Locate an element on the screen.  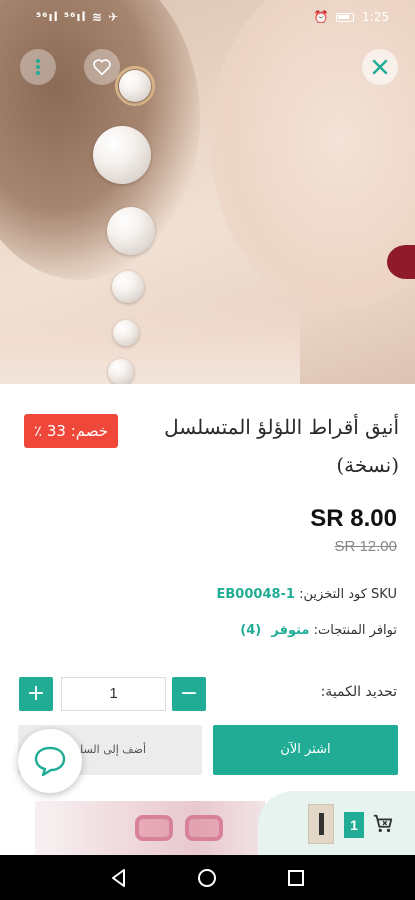
cart-icon is located at coordinates (383, 823).